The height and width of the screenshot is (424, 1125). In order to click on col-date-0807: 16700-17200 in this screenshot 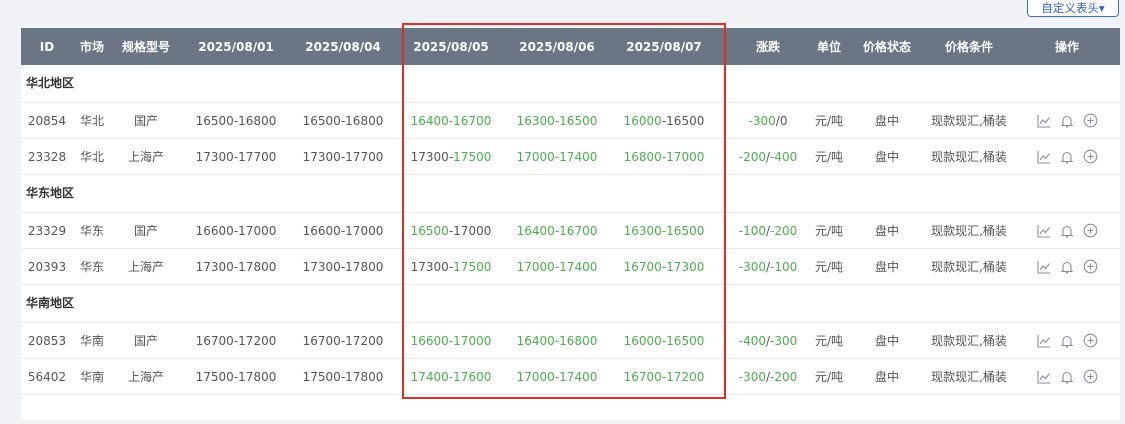, I will do `click(664, 376)`.